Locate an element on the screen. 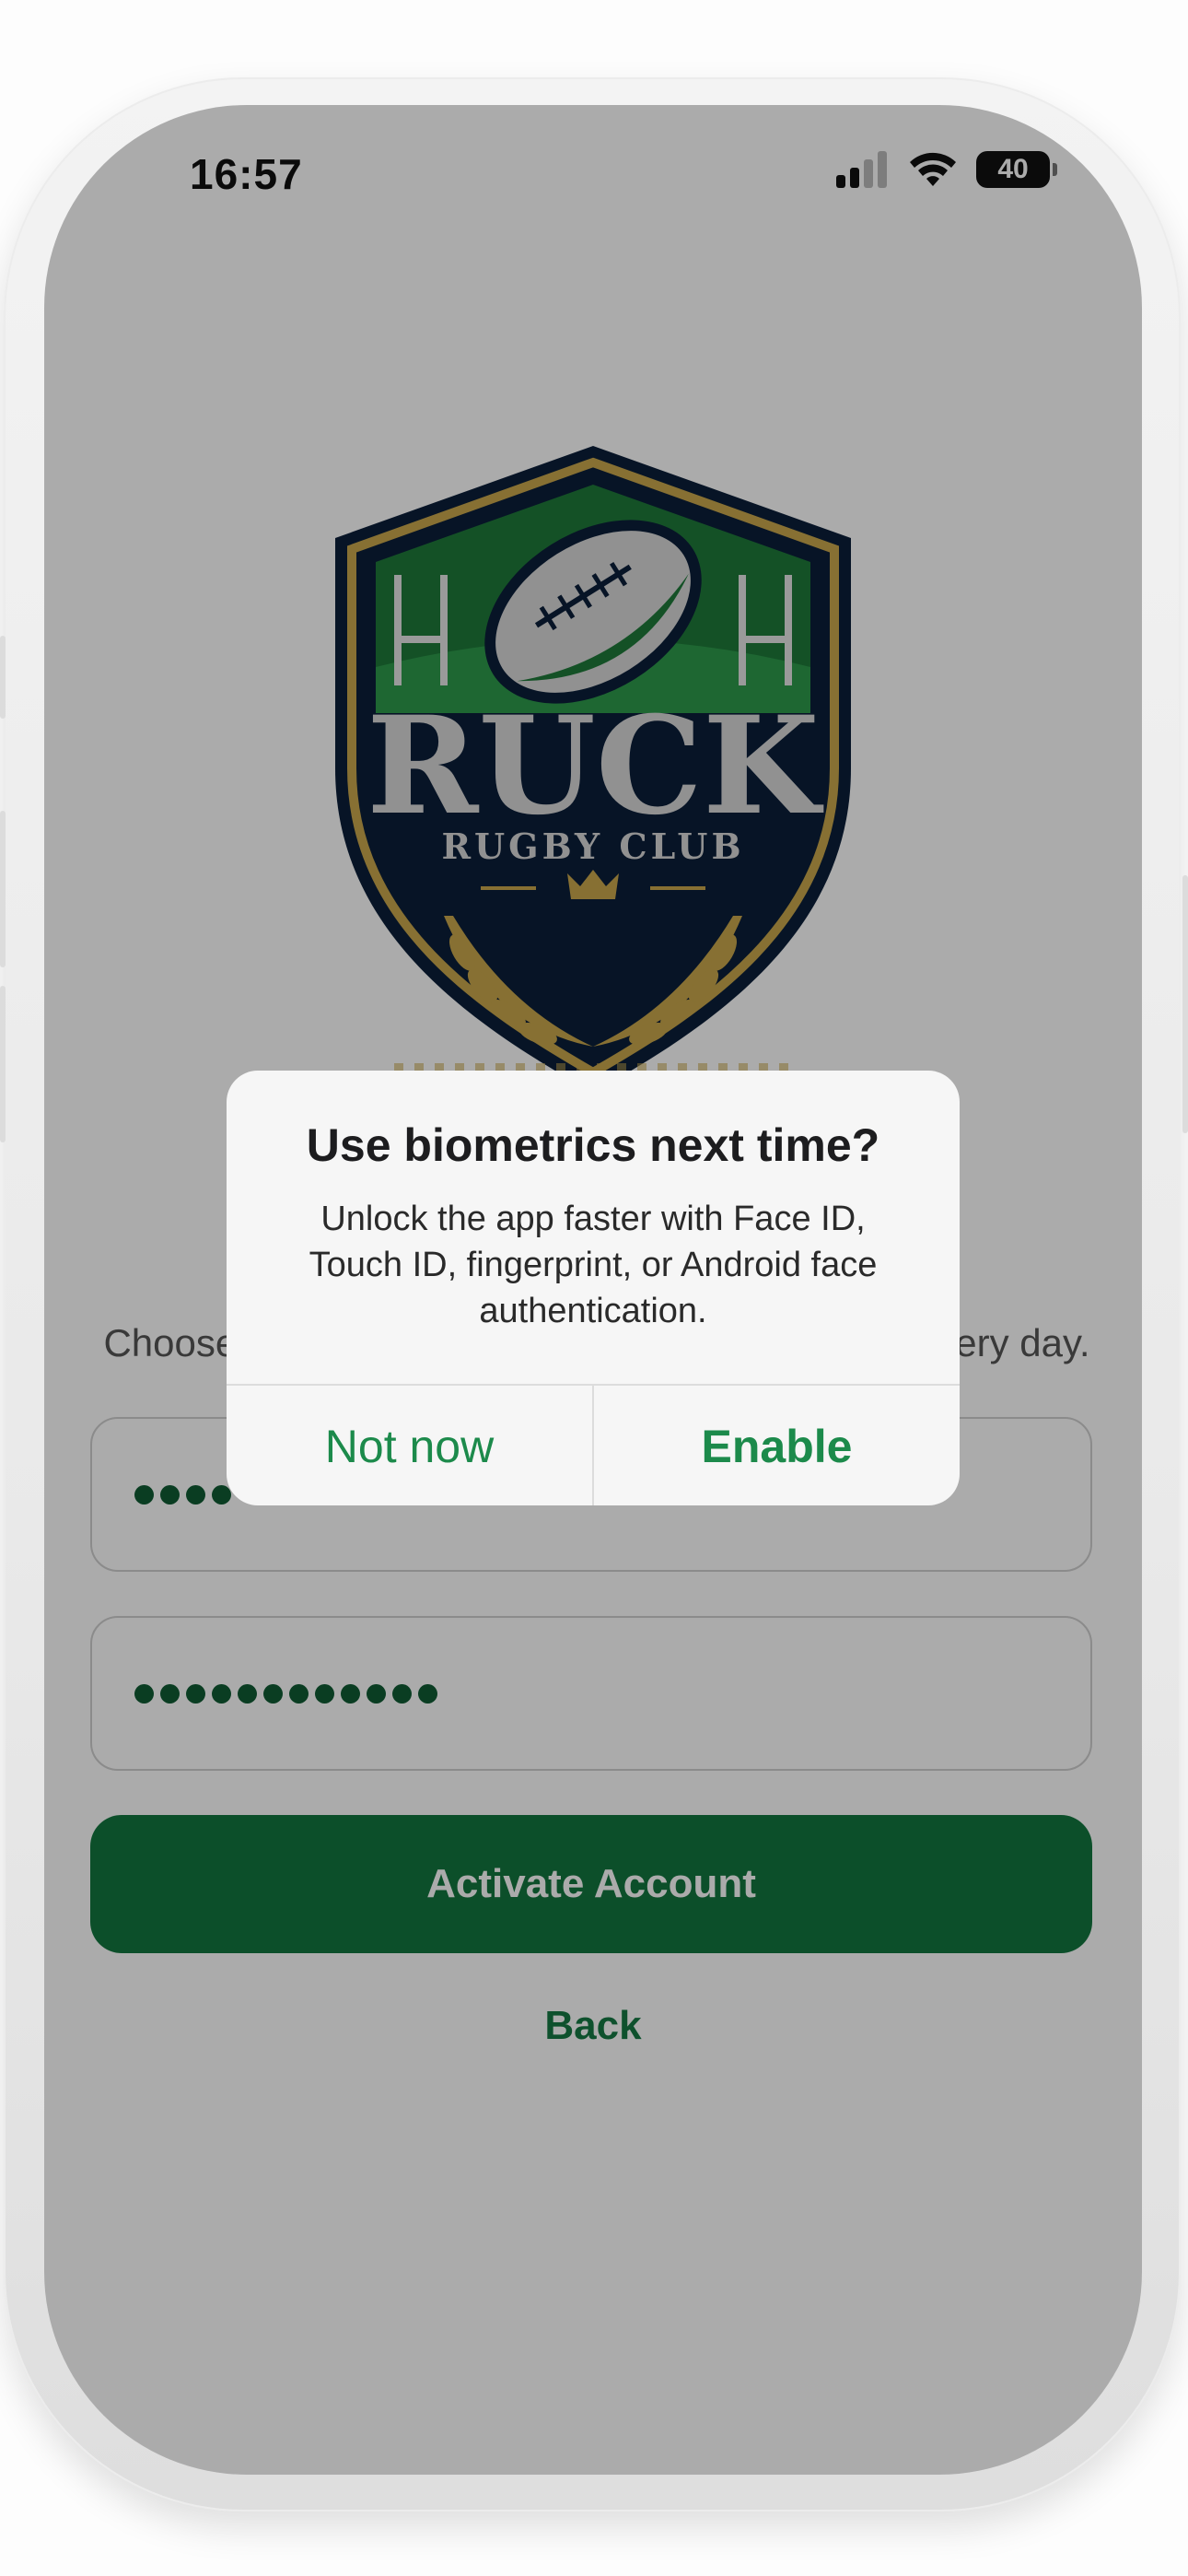 The height and width of the screenshot is (2576, 1188). dialog-title: Use biometrics next time? is located at coordinates (593, 1145).